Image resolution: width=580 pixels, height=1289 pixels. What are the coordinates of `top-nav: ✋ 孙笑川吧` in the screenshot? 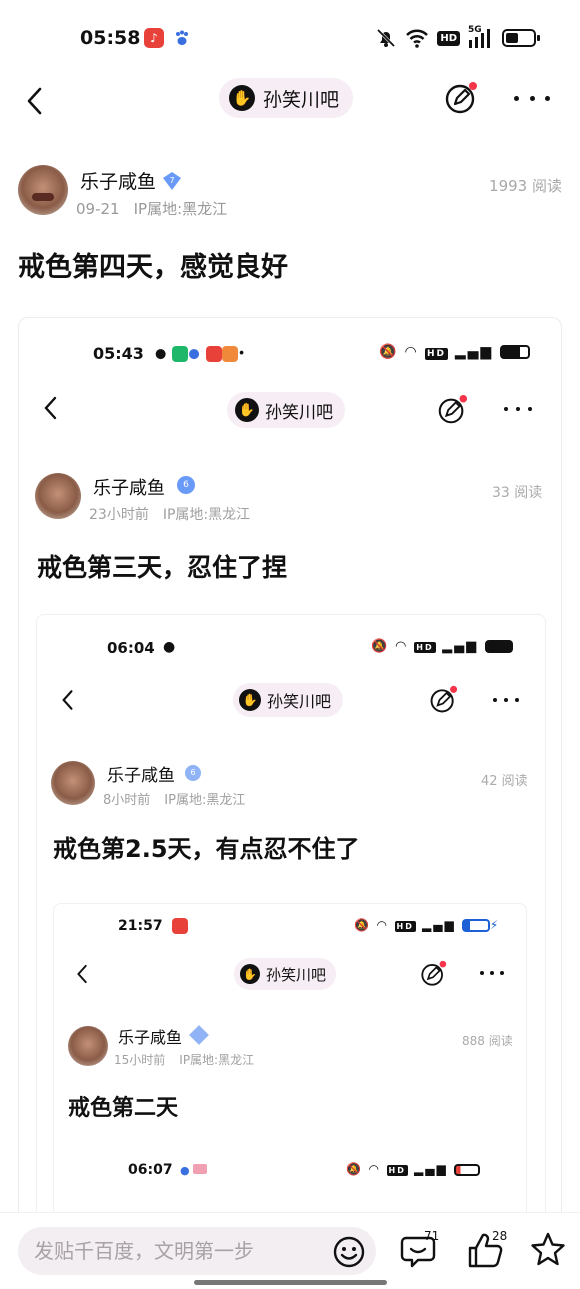 It's located at (290, 101).